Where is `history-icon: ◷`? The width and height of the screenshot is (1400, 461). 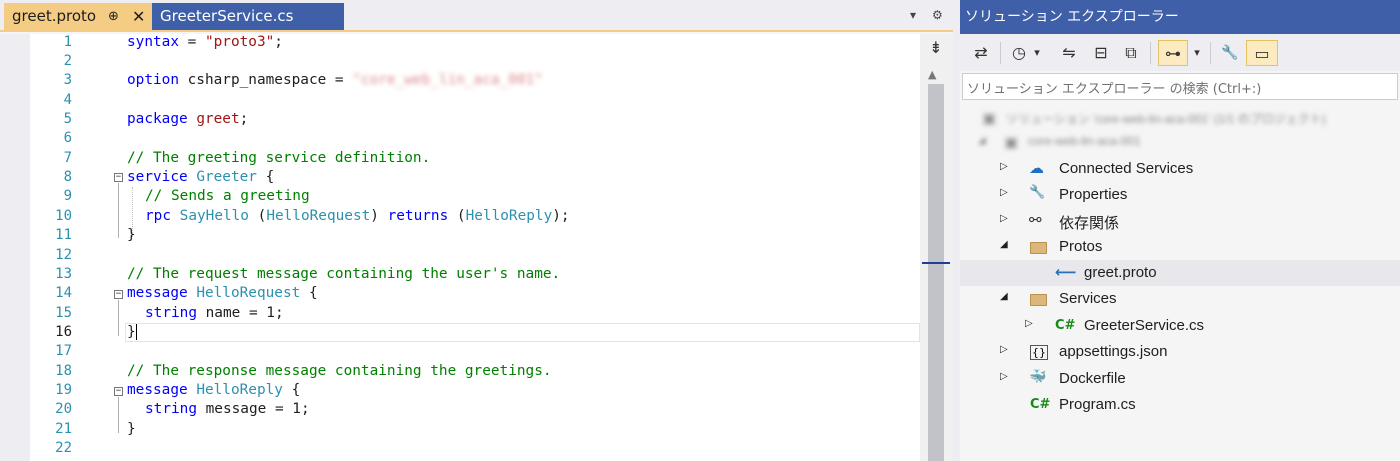 history-icon: ◷ is located at coordinates (1019, 53).